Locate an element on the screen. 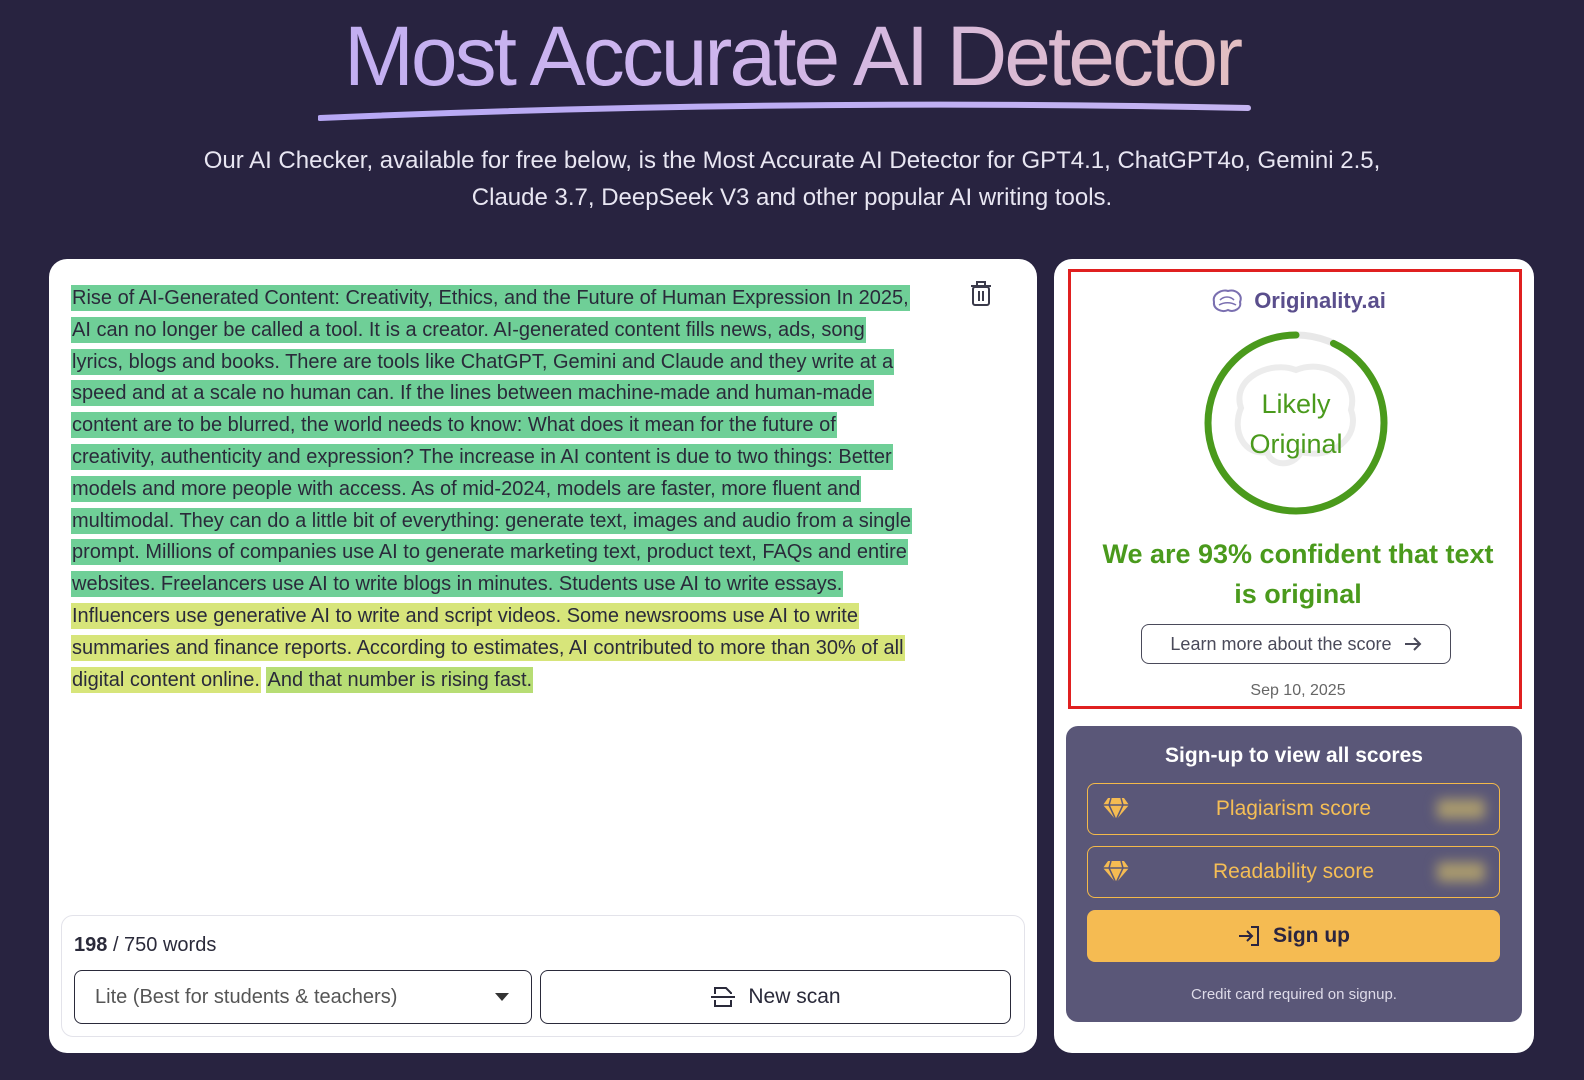  readability-score-button: Readability score is located at coordinates (1293, 872).